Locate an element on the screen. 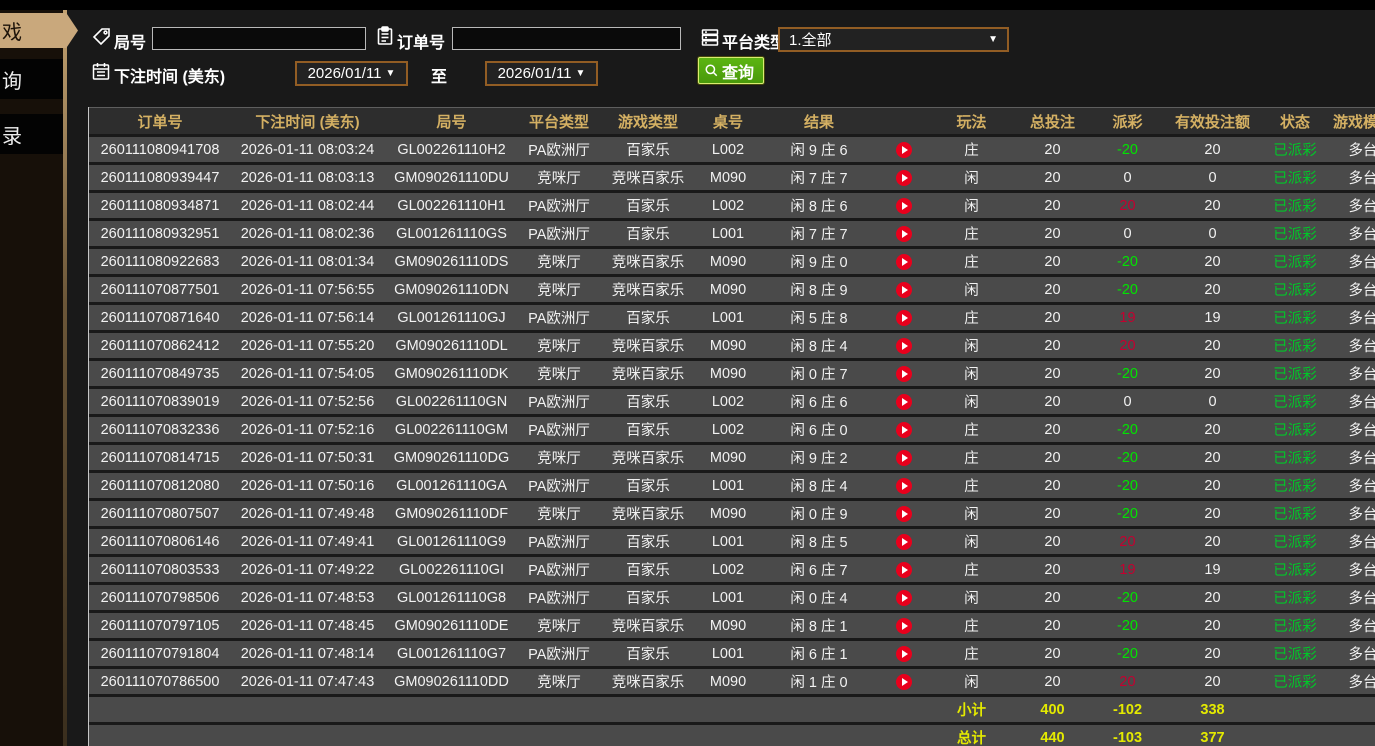 The image size is (1375, 746). header-total-bet: 总投注 is located at coordinates (1052, 122).